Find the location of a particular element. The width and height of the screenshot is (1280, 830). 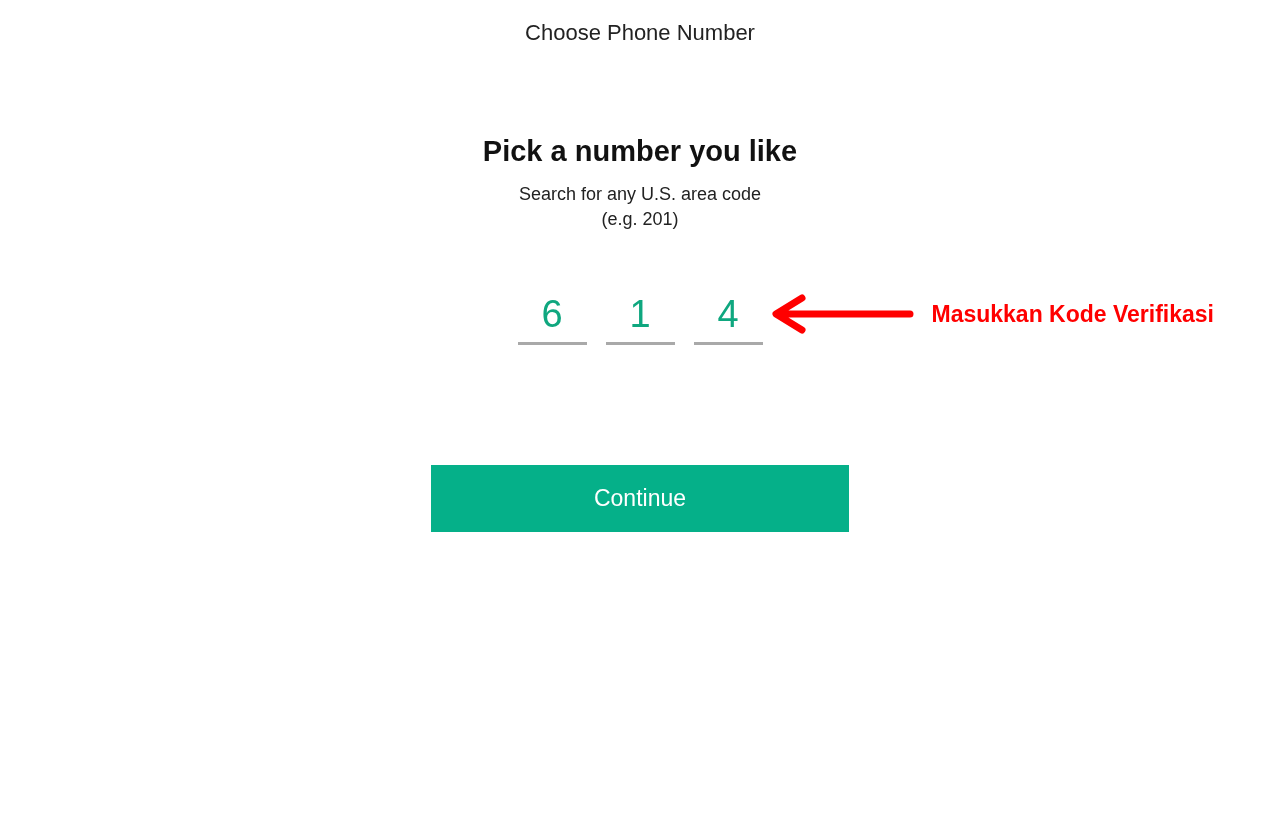

subtitle-text: (e.g. 201) is located at coordinates (640, 219).